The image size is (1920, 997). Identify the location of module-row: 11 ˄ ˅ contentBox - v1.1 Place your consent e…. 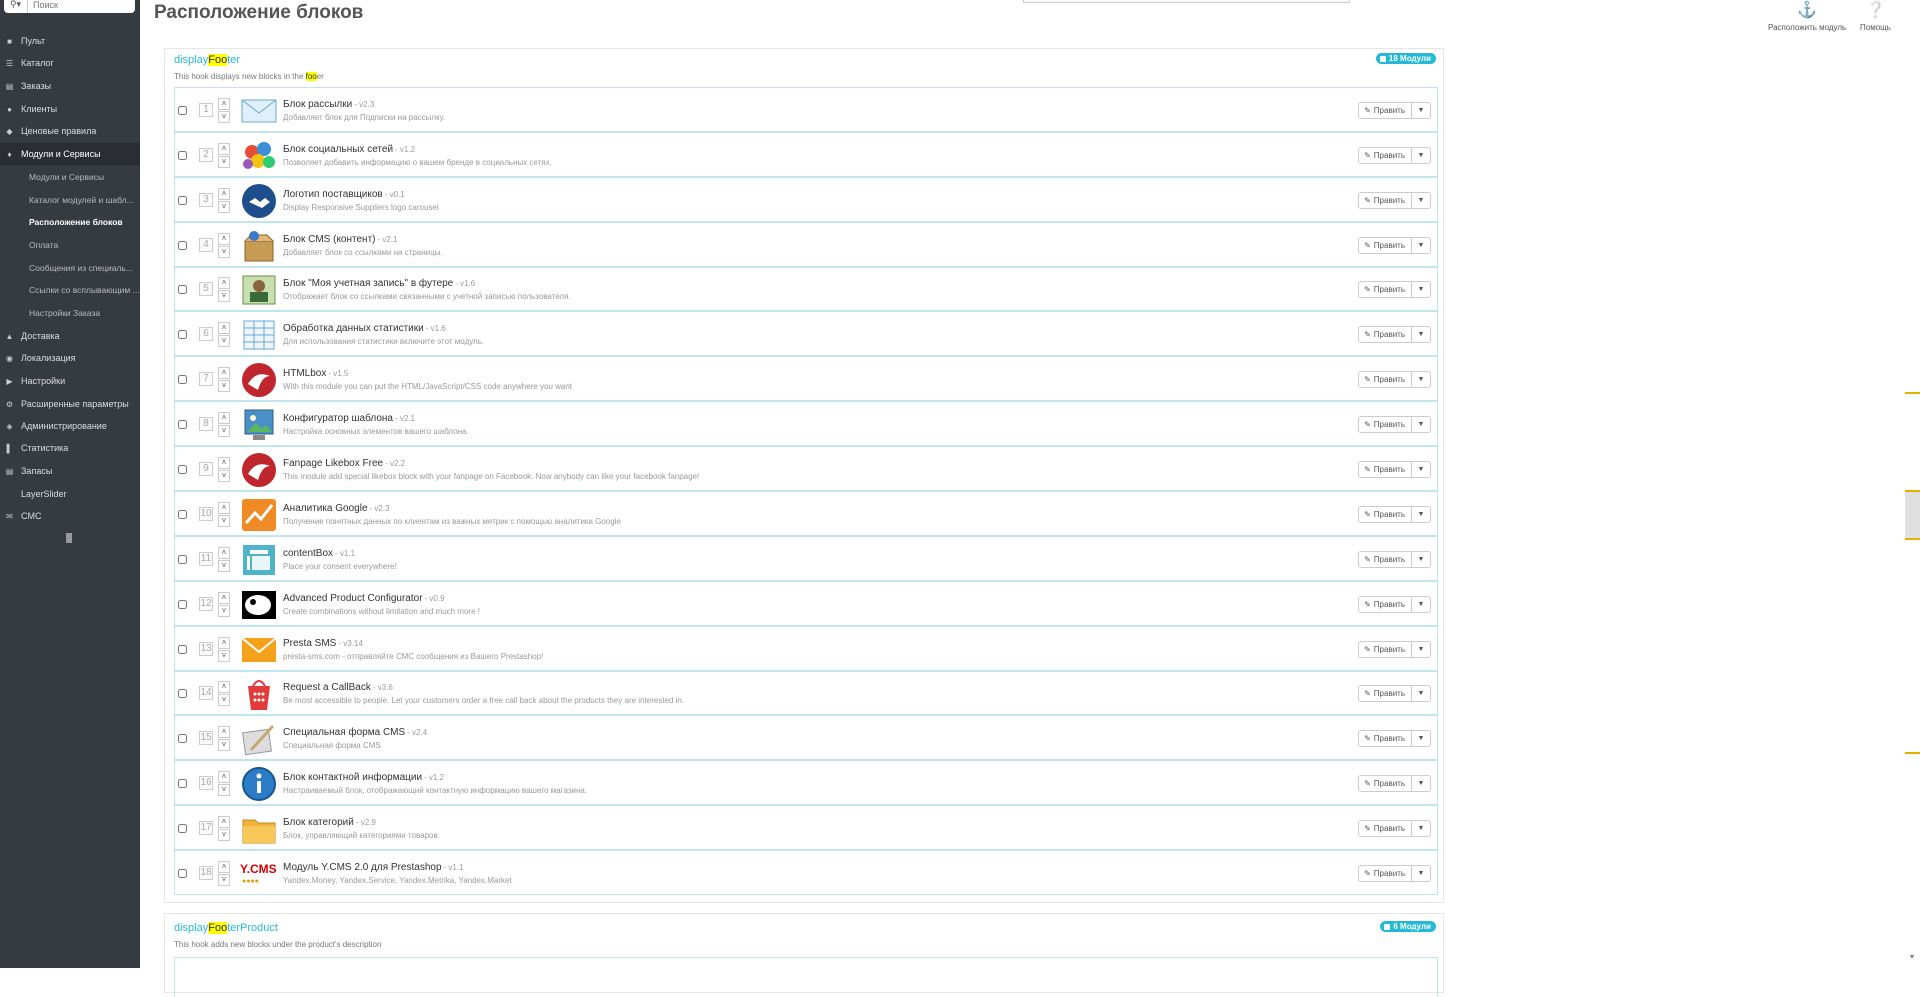
(806, 559).